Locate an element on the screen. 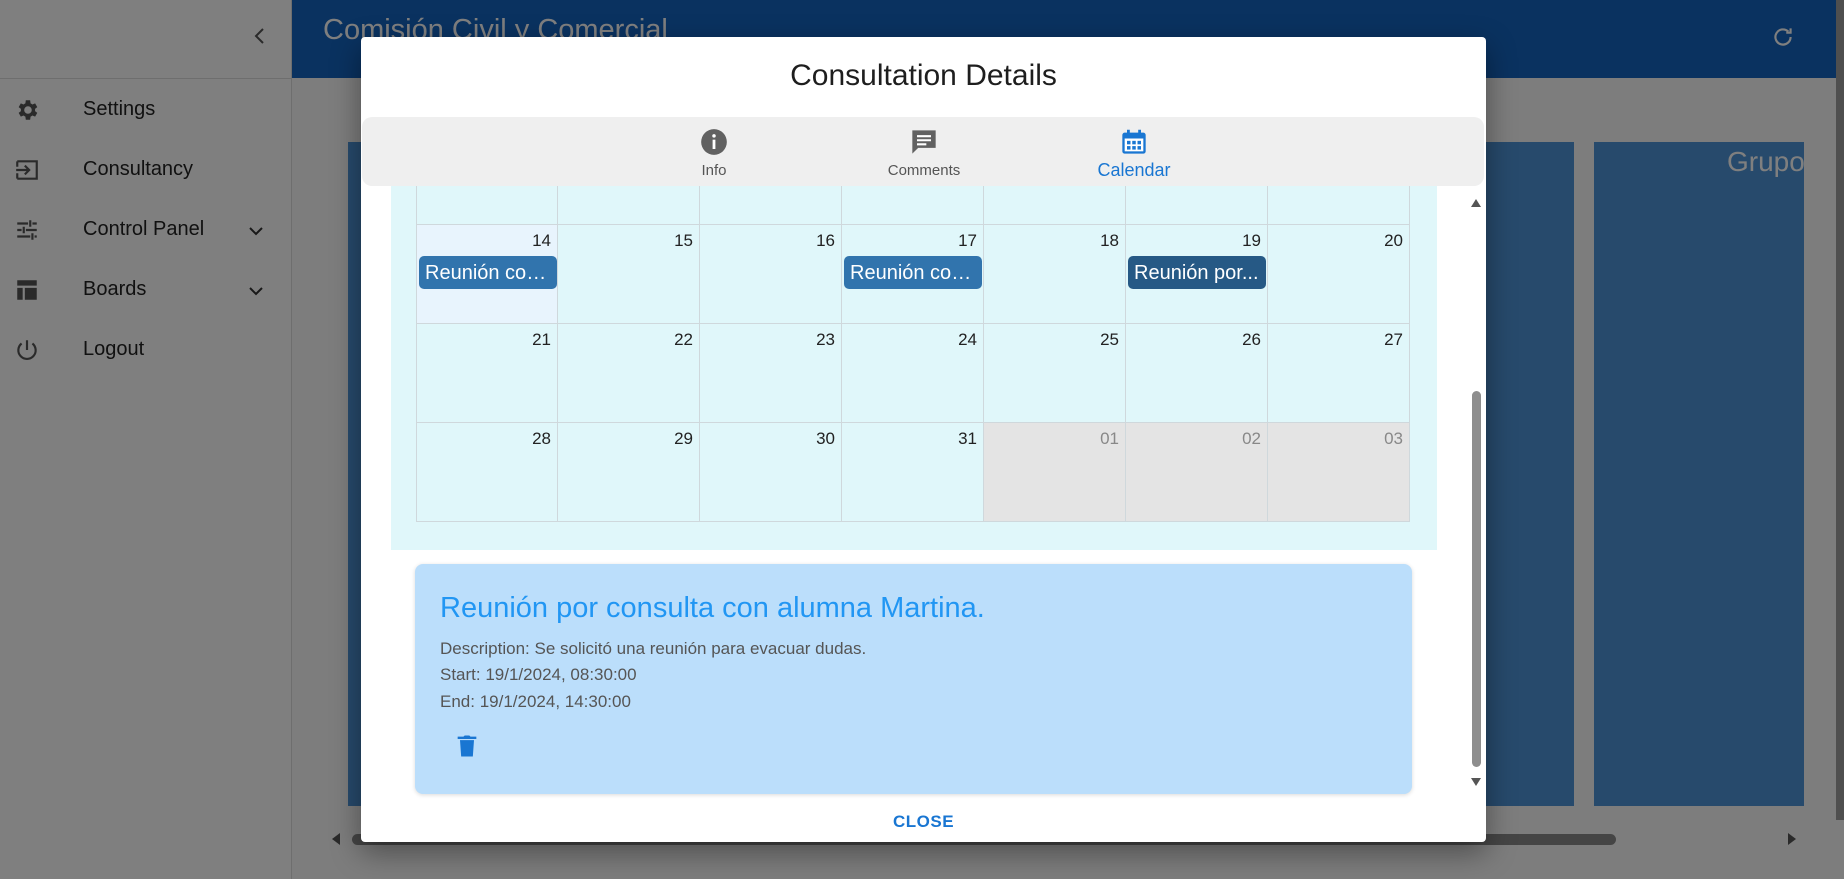 This screenshot has height=879, width=1844. dialog-vertical-scrollbar is located at coordinates (1476, 579).